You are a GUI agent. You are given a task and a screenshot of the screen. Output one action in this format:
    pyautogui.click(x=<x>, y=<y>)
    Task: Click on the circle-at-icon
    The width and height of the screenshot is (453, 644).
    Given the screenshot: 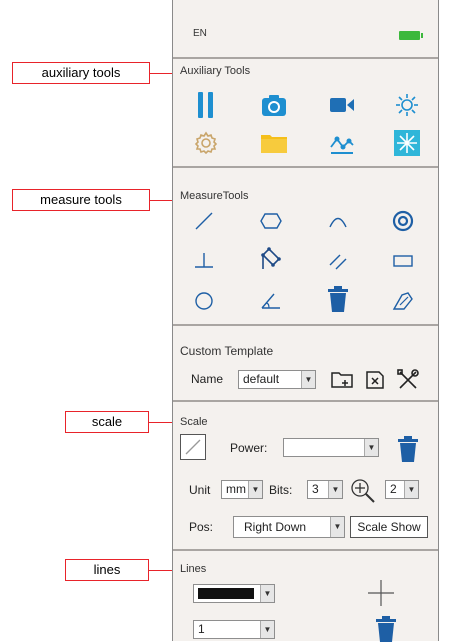 What is the action you would take?
    pyautogui.click(x=403, y=221)
    